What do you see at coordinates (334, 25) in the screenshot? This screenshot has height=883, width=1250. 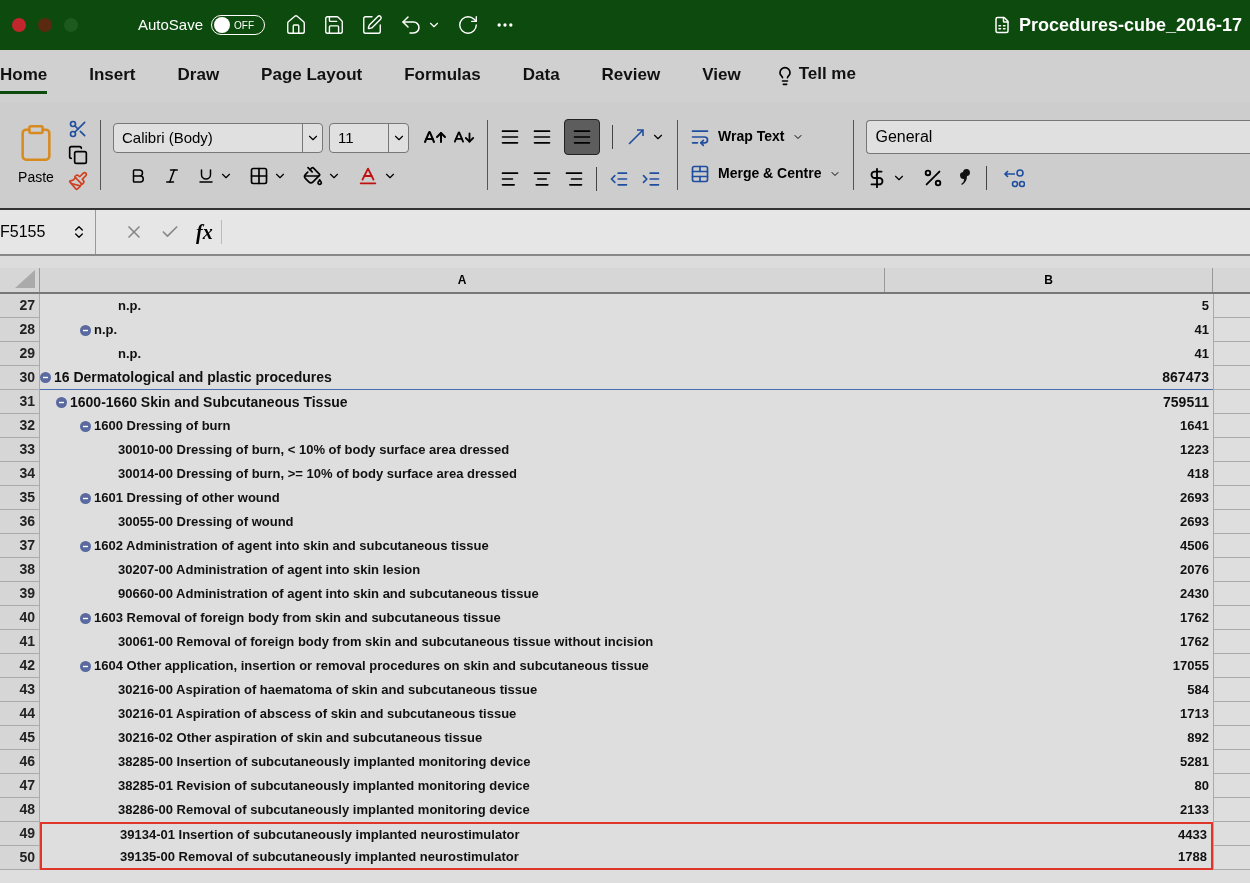 I see `save-icon` at bounding box center [334, 25].